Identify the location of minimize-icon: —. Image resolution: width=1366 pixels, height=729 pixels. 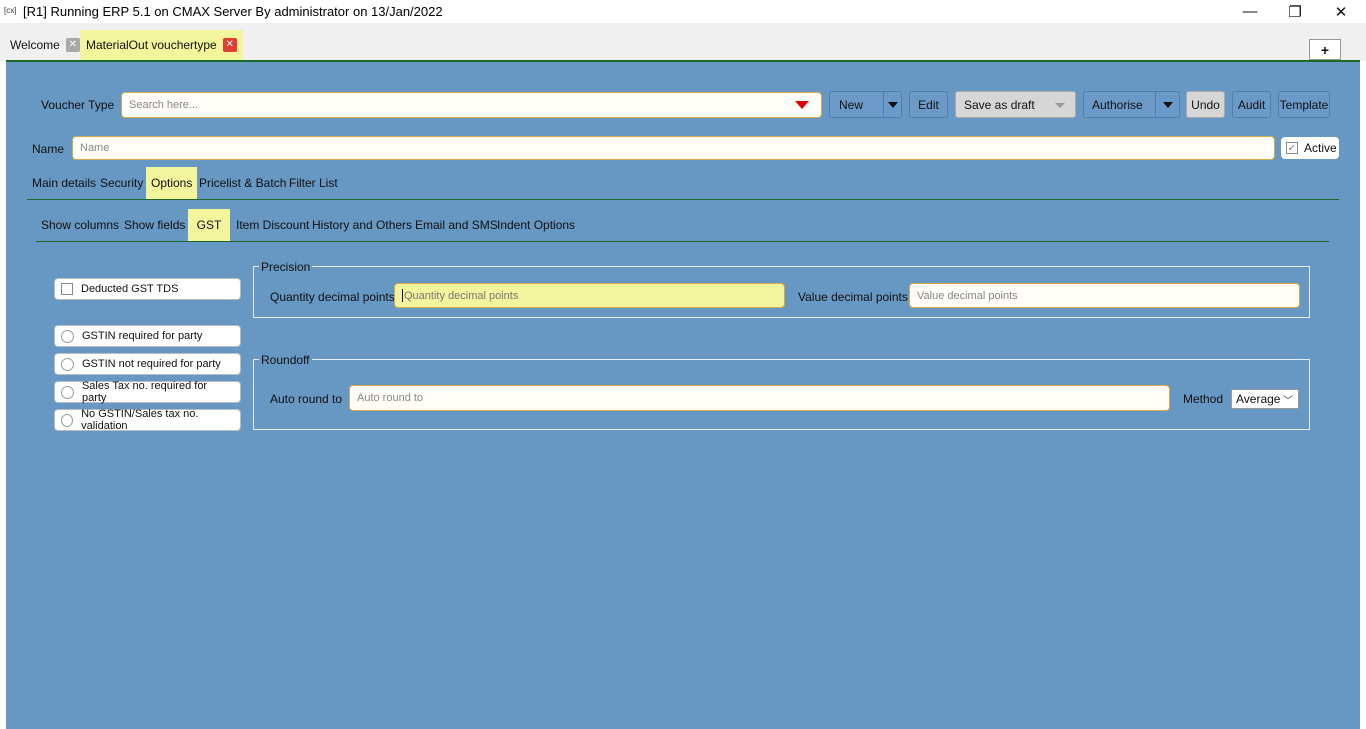
(1250, 11).